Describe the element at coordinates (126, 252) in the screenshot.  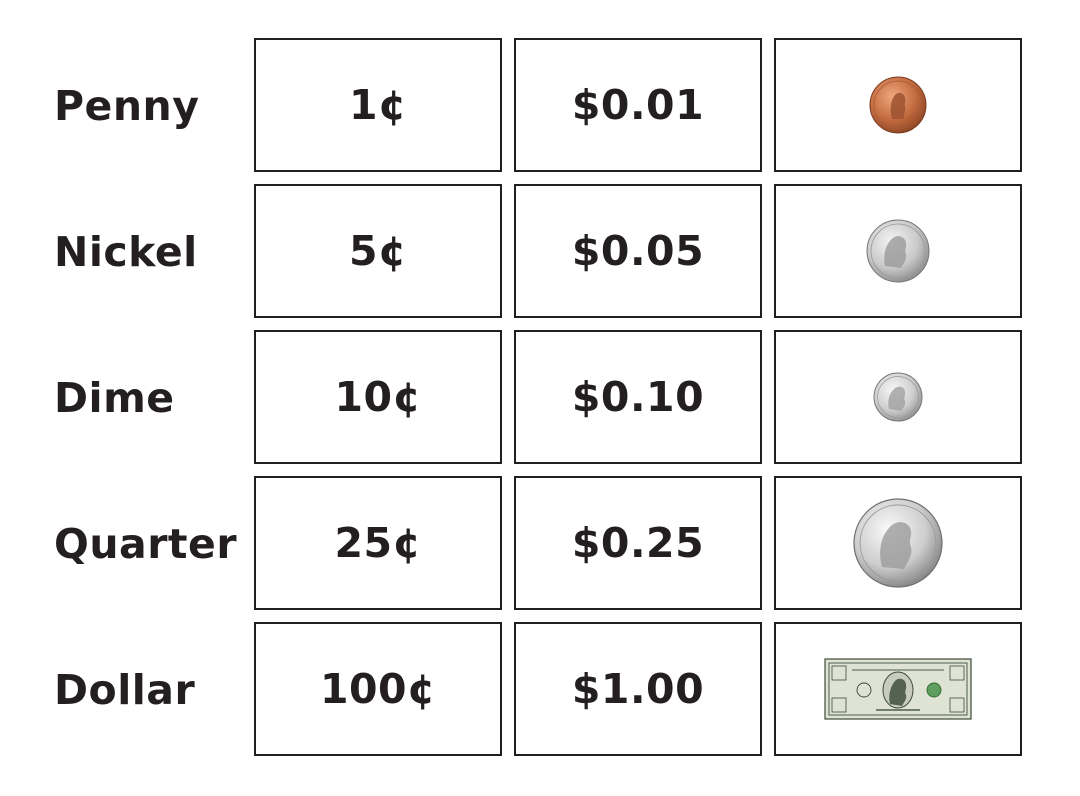
I see `coin-name: Nickel` at that location.